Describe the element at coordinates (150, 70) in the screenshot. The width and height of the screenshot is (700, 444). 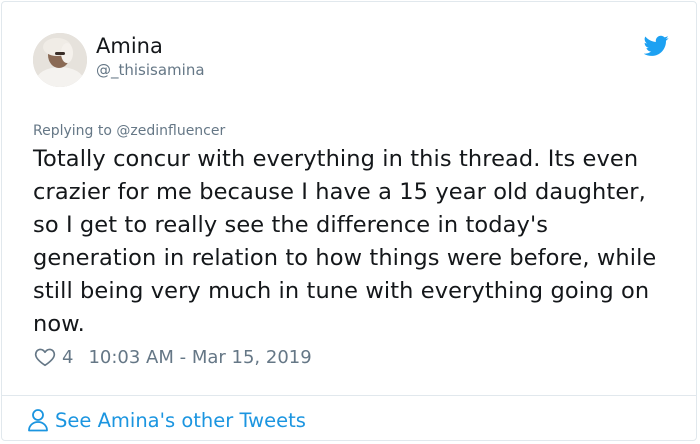
I see `author-handle: @_thisisamina` at that location.